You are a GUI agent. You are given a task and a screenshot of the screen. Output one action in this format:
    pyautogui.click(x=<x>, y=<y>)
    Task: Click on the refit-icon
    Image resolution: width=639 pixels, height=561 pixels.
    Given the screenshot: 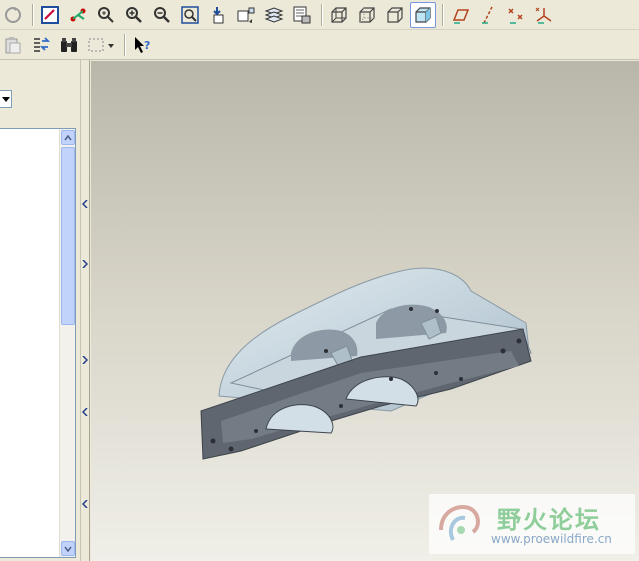 What is the action you would take?
    pyautogui.click(x=190, y=14)
    